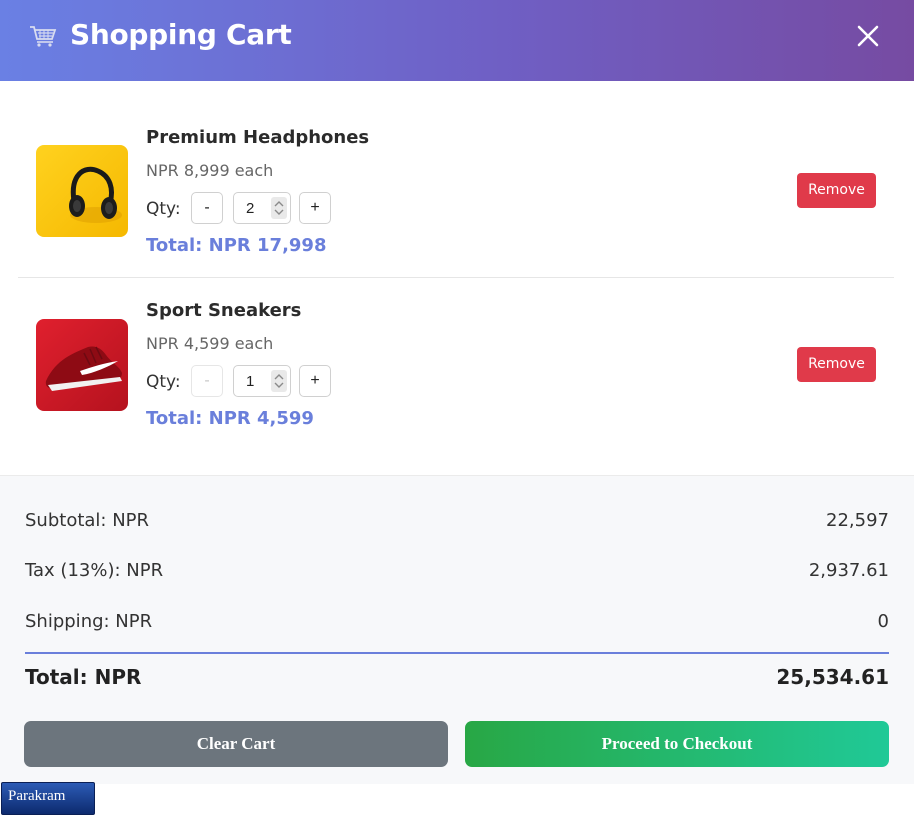  I want to click on checkout-button: Proceed to Checkout, so click(677, 744).